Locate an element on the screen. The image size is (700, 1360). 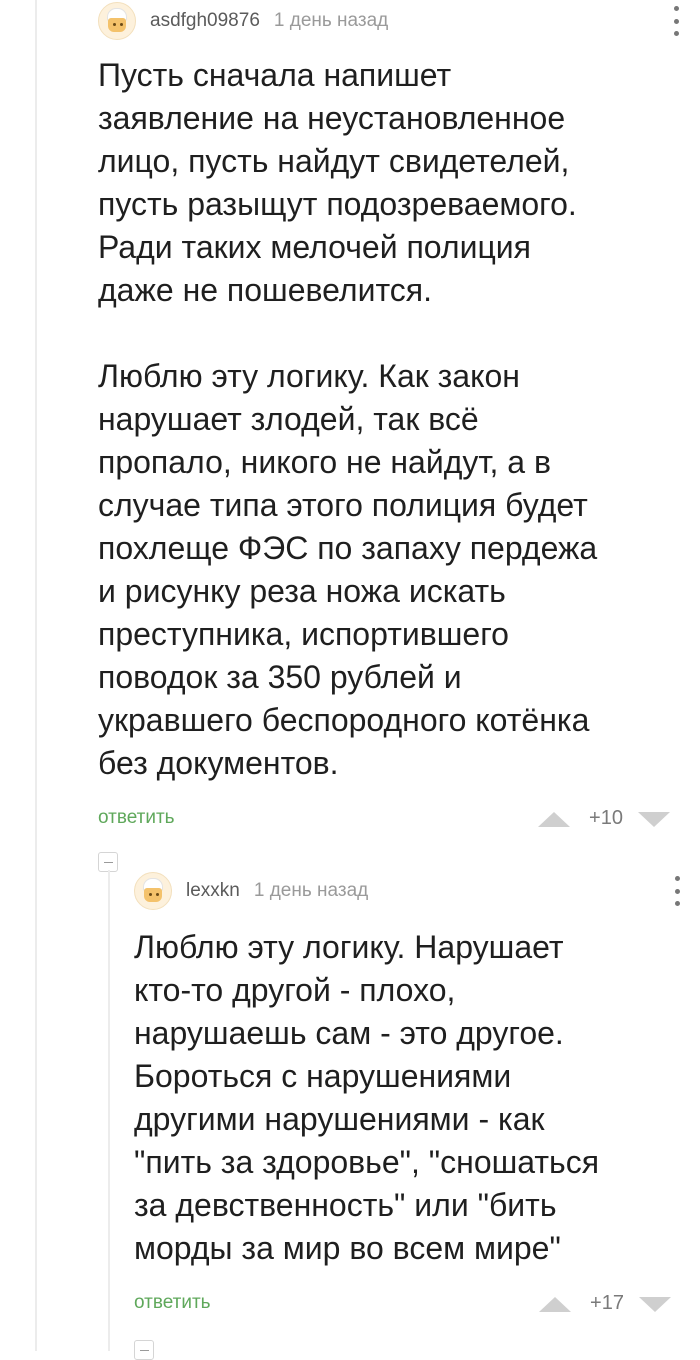
comment-footer: ответить +17 is located at coordinates (411, 1308).